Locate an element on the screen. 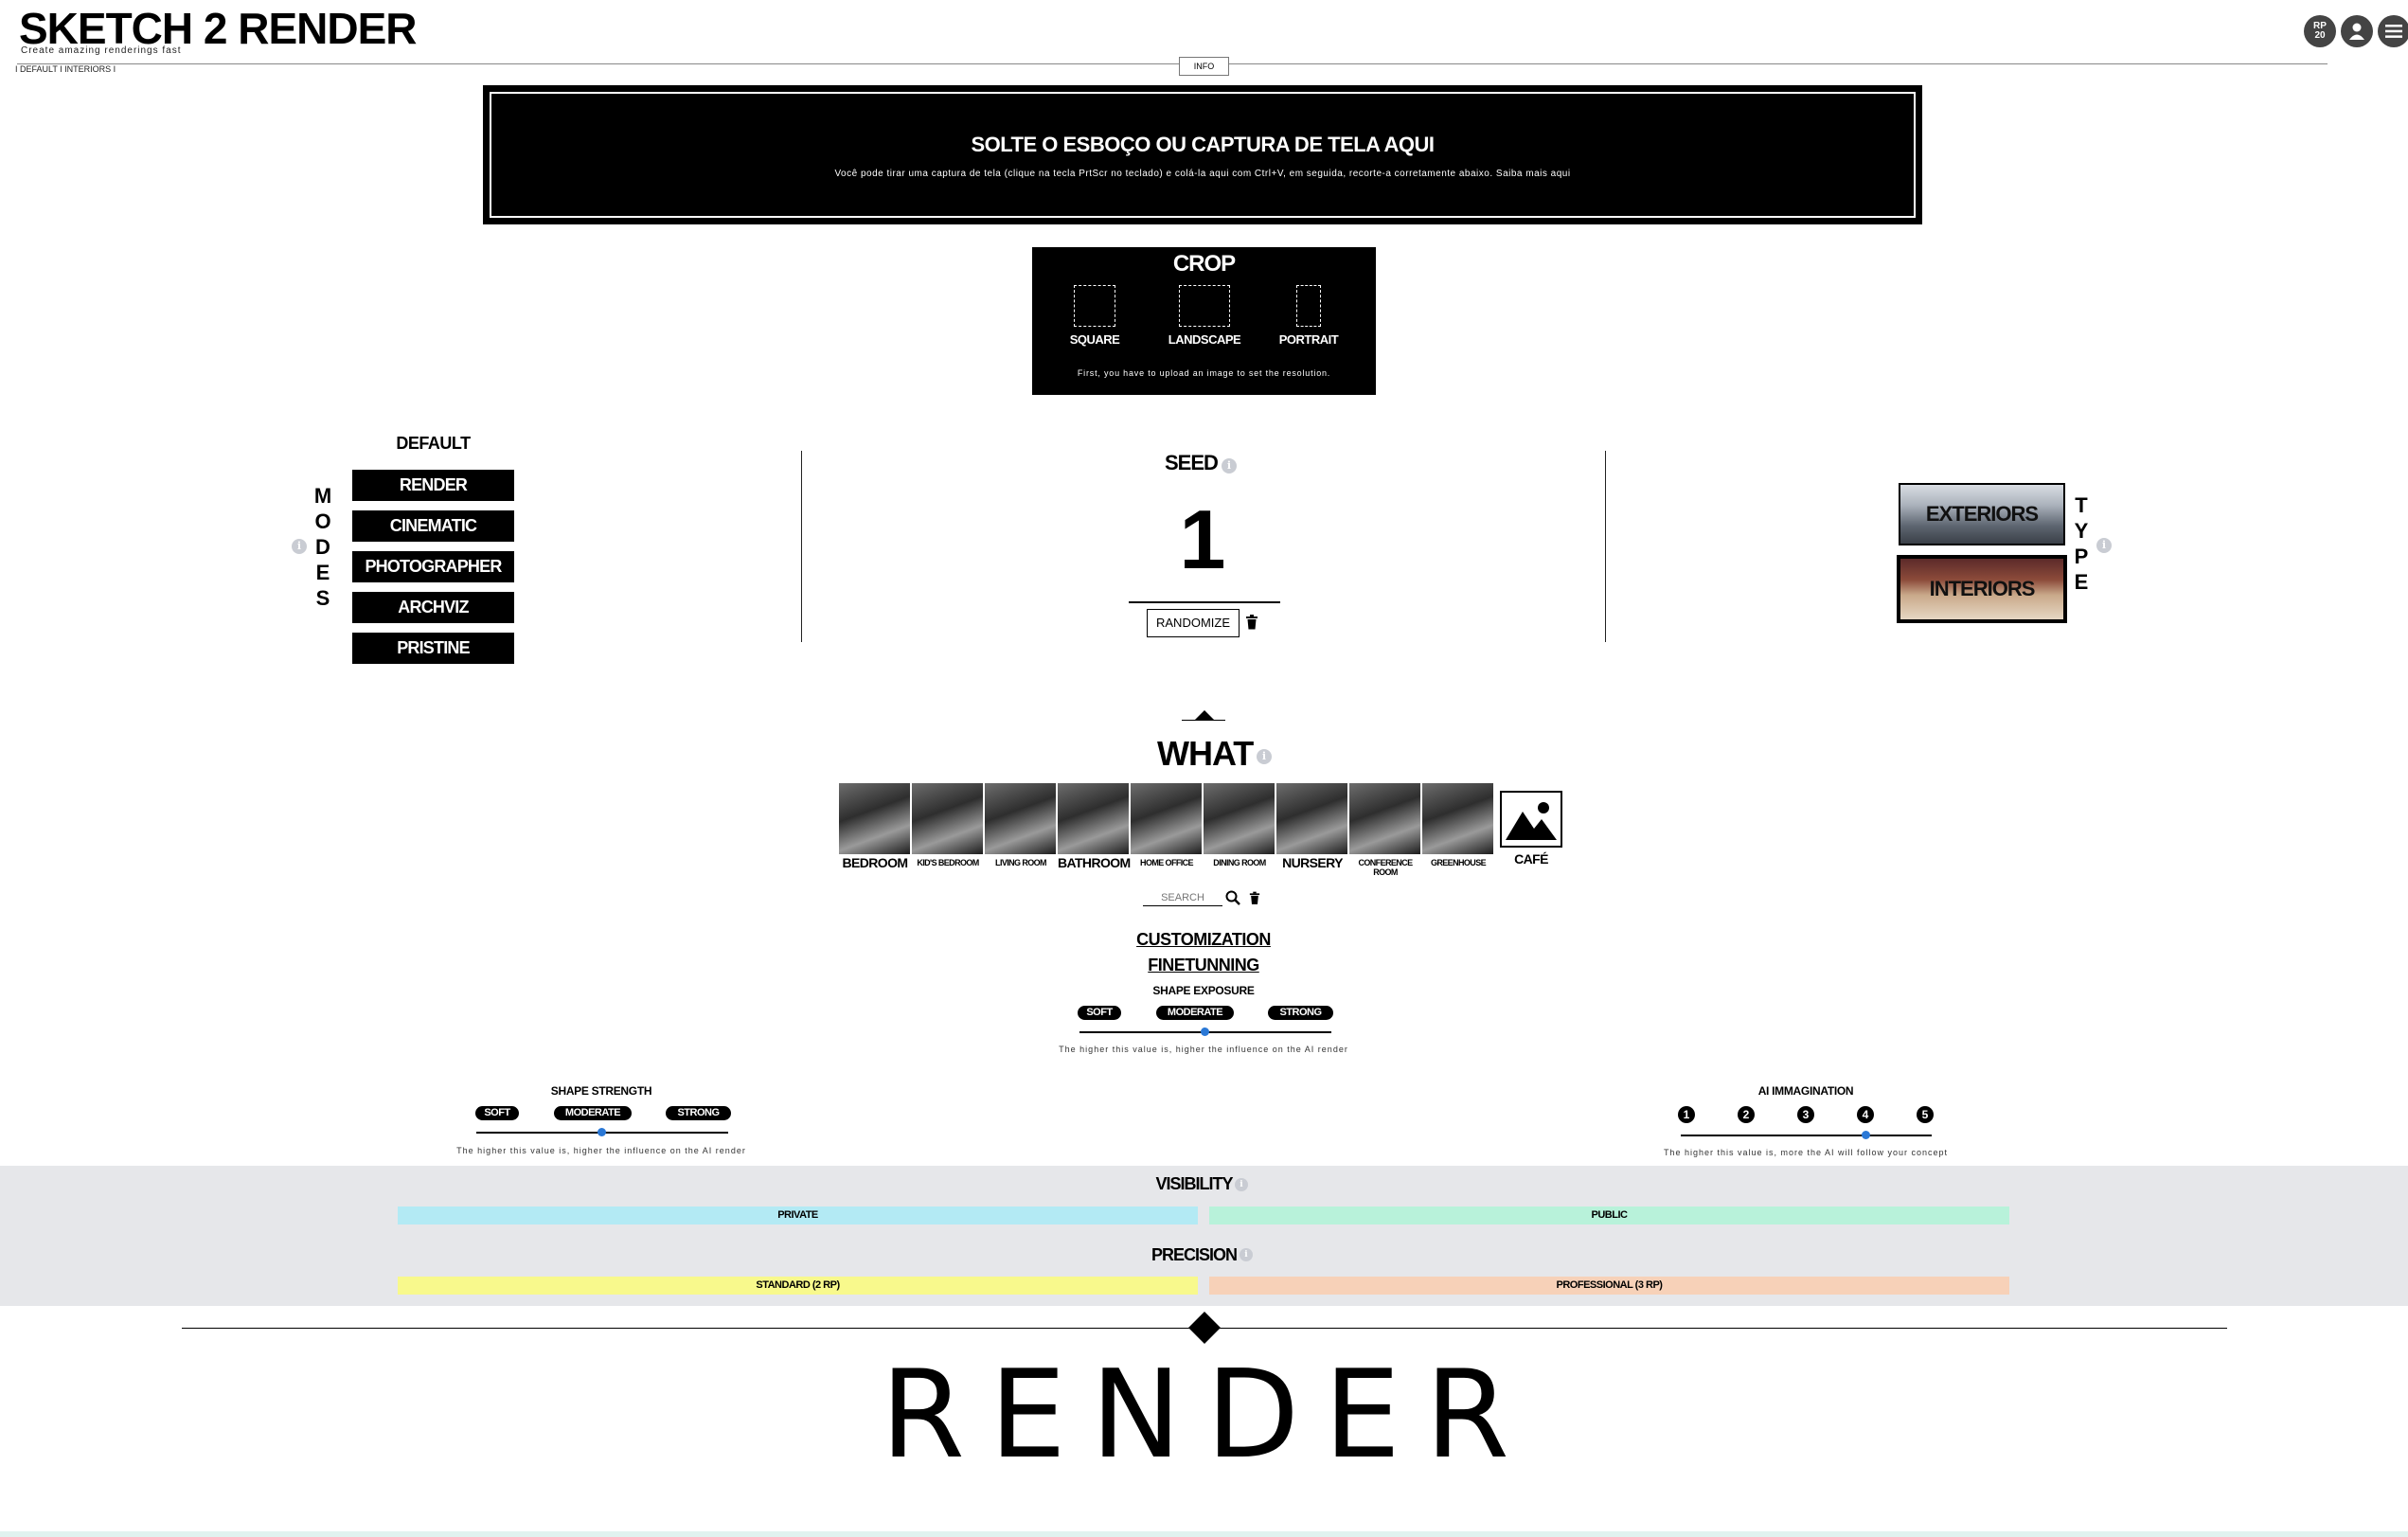 Image resolution: width=2408 pixels, height=1537 pixels. visibility-info-icon: i is located at coordinates (1241, 1184).